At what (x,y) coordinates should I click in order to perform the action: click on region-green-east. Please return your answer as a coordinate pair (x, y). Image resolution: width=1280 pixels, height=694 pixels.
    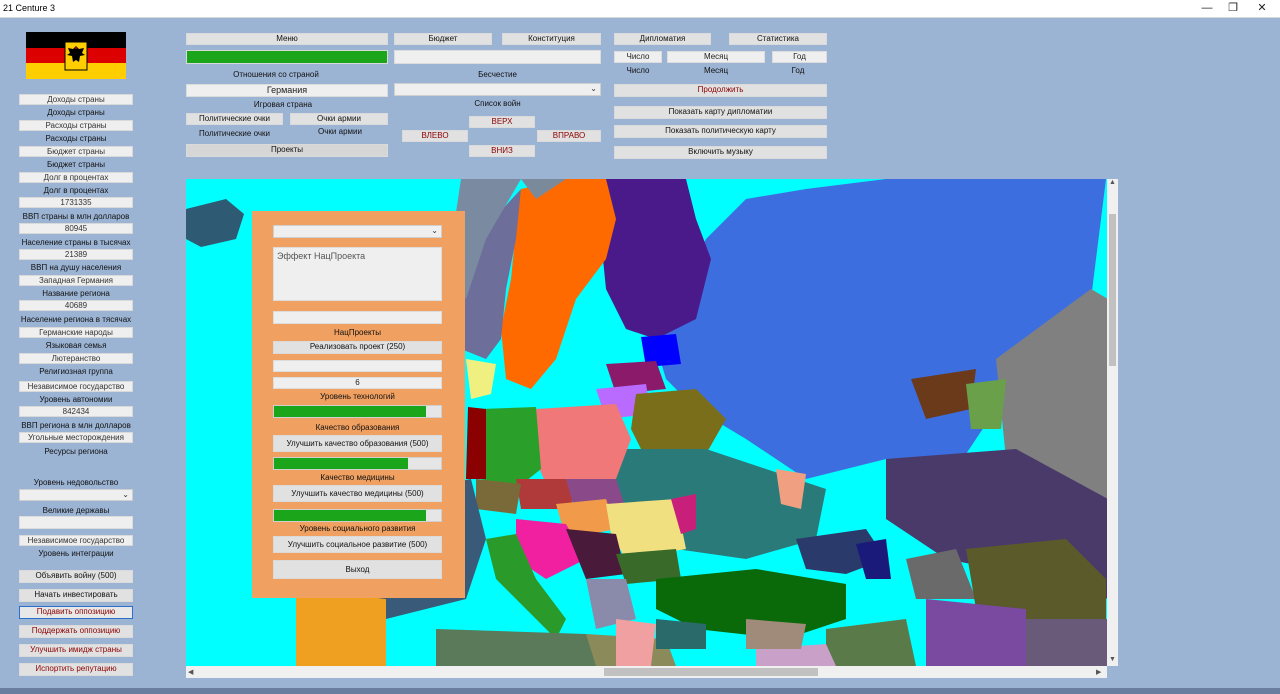
    Looking at the image, I should click on (986, 404).